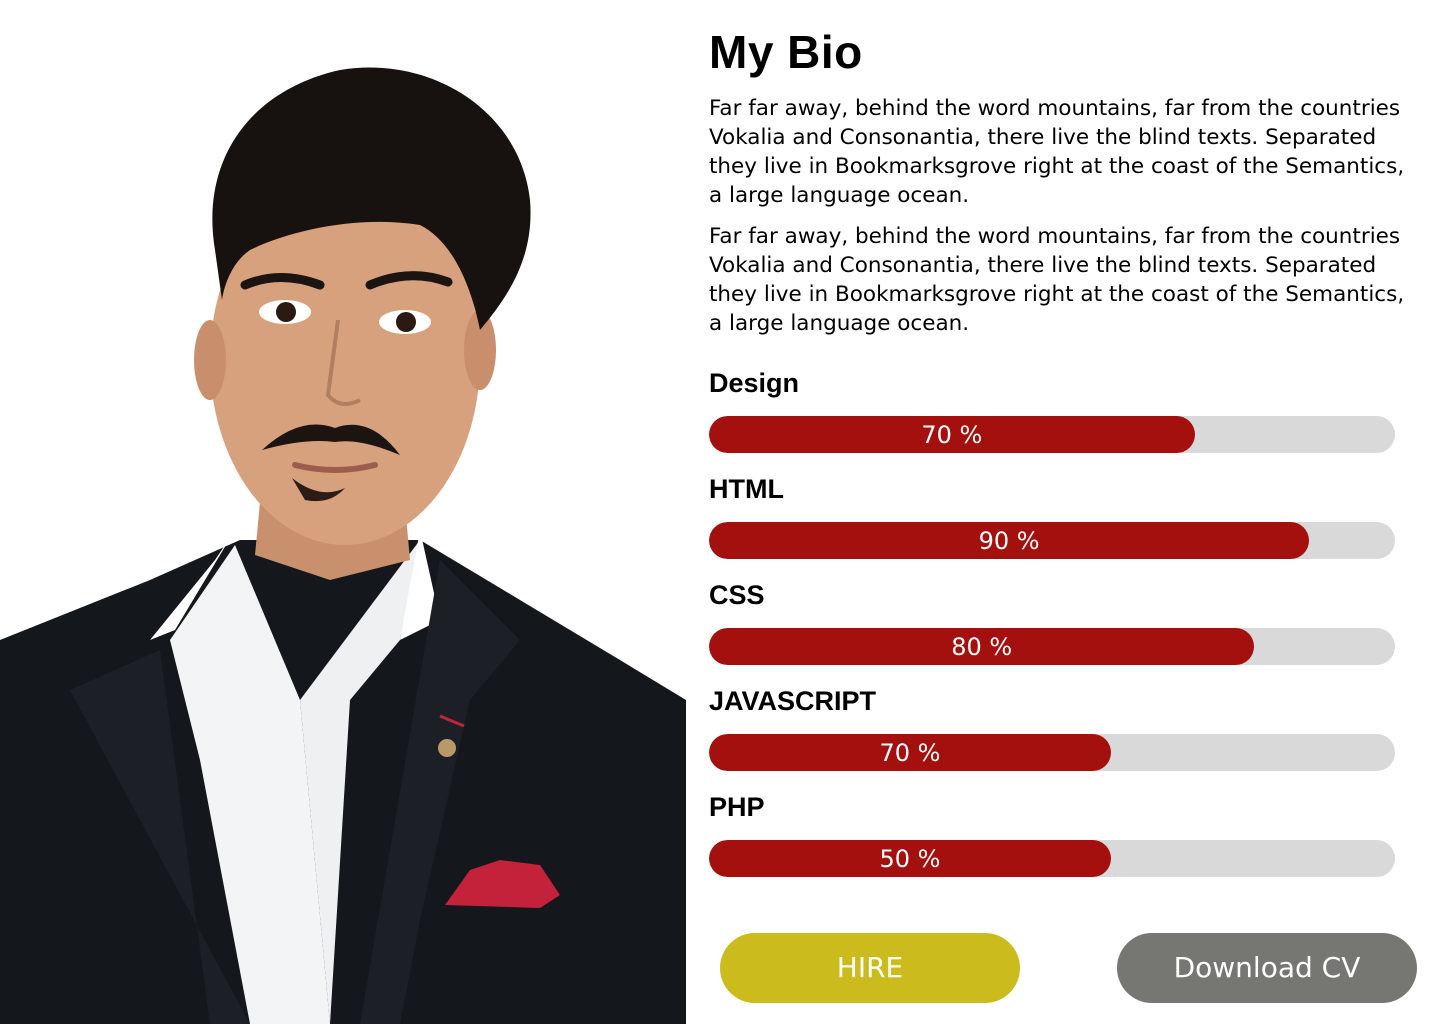 This screenshot has width=1440, height=1024. I want to click on skill-progress-track: 90 %, so click(1052, 540).